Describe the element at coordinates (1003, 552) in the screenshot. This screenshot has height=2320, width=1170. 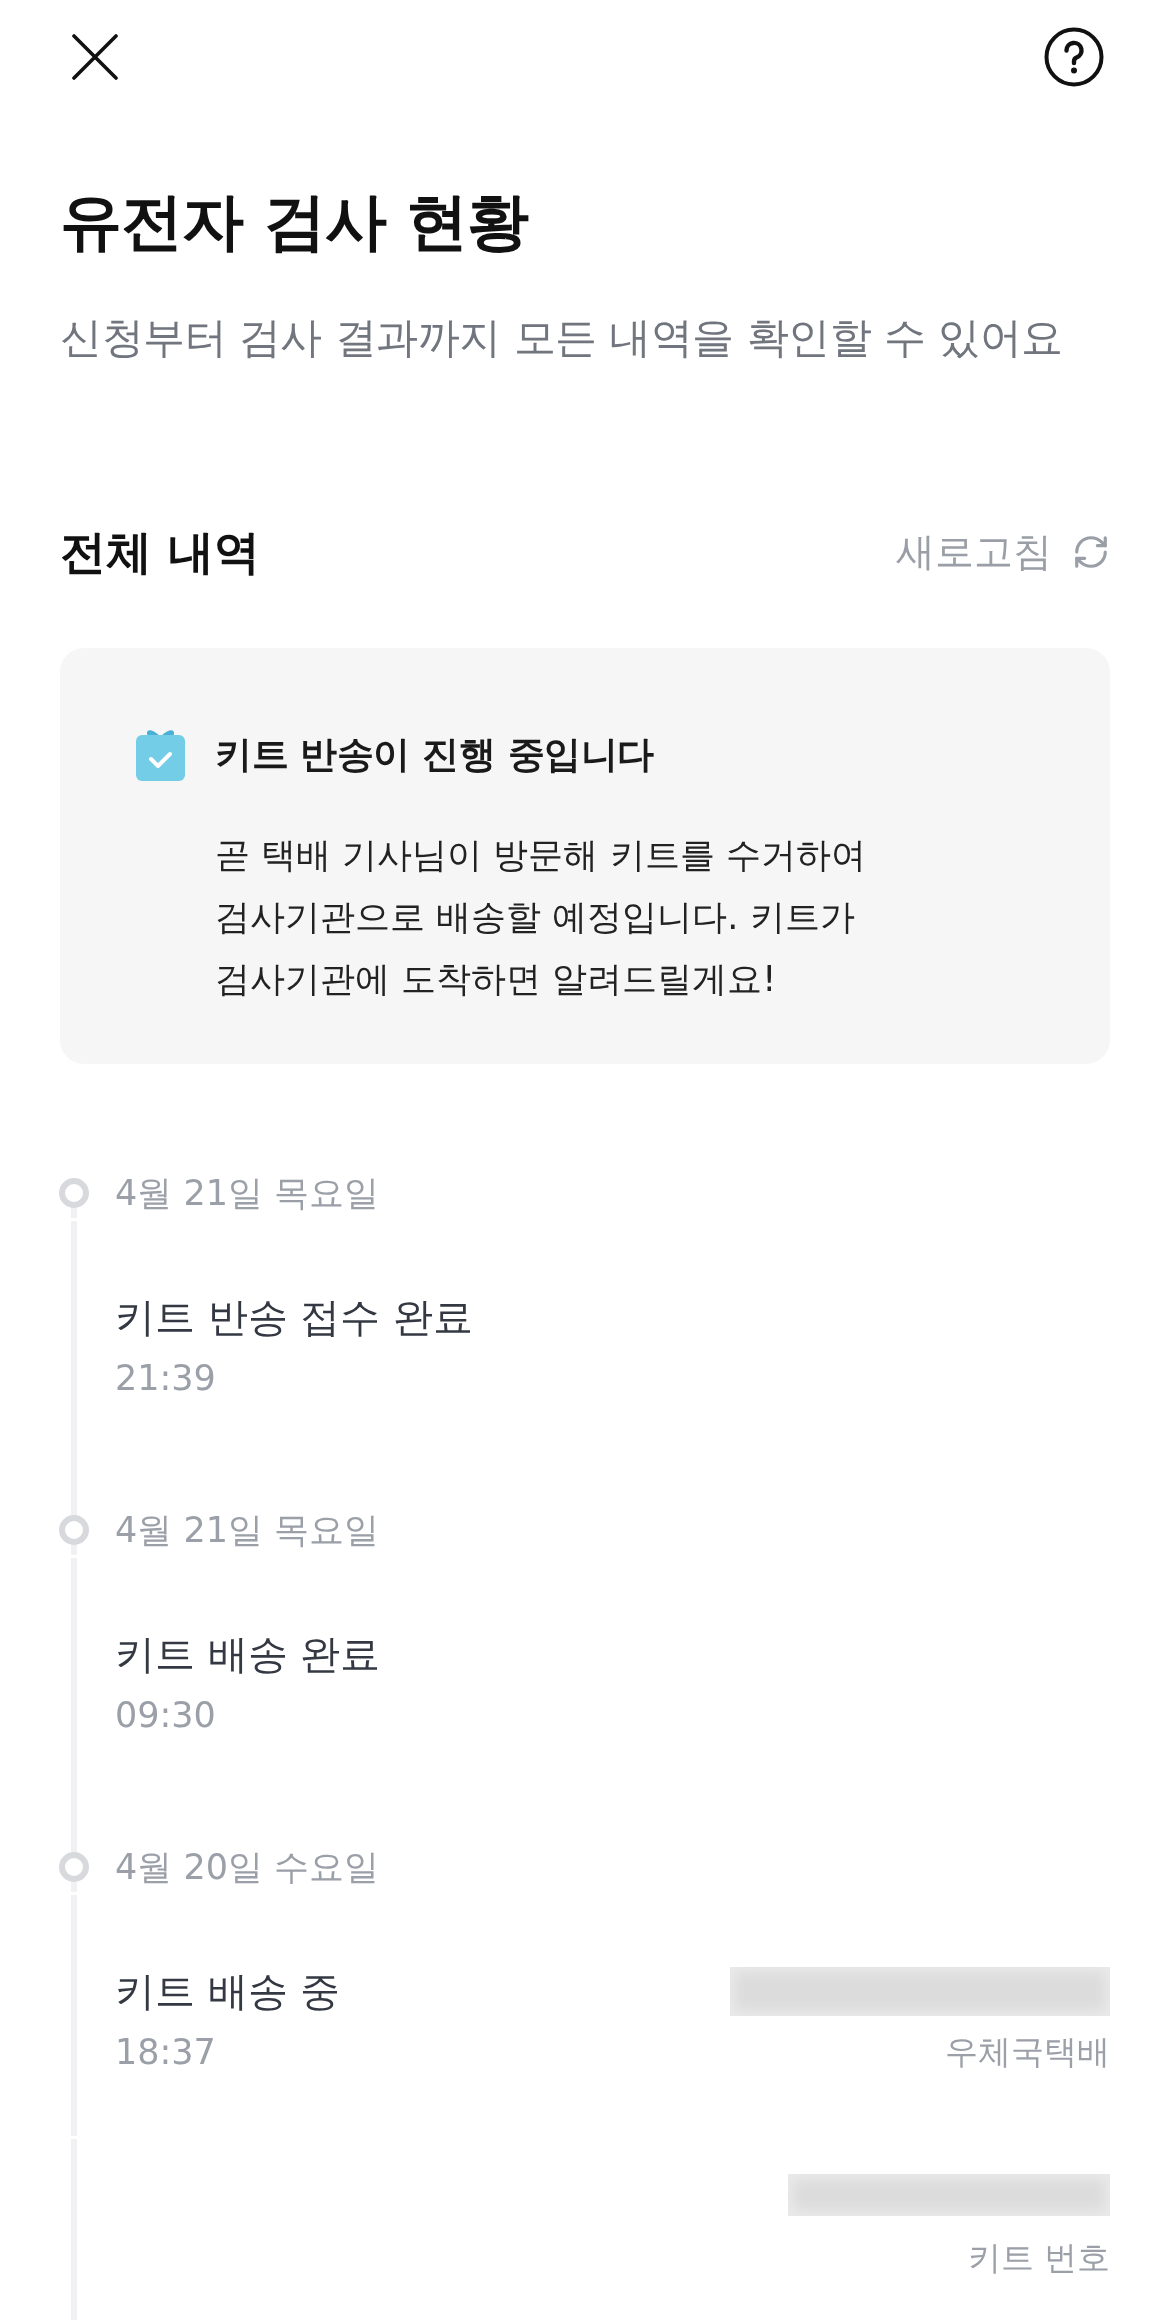
I see `refresh-button: 새로고침` at that location.